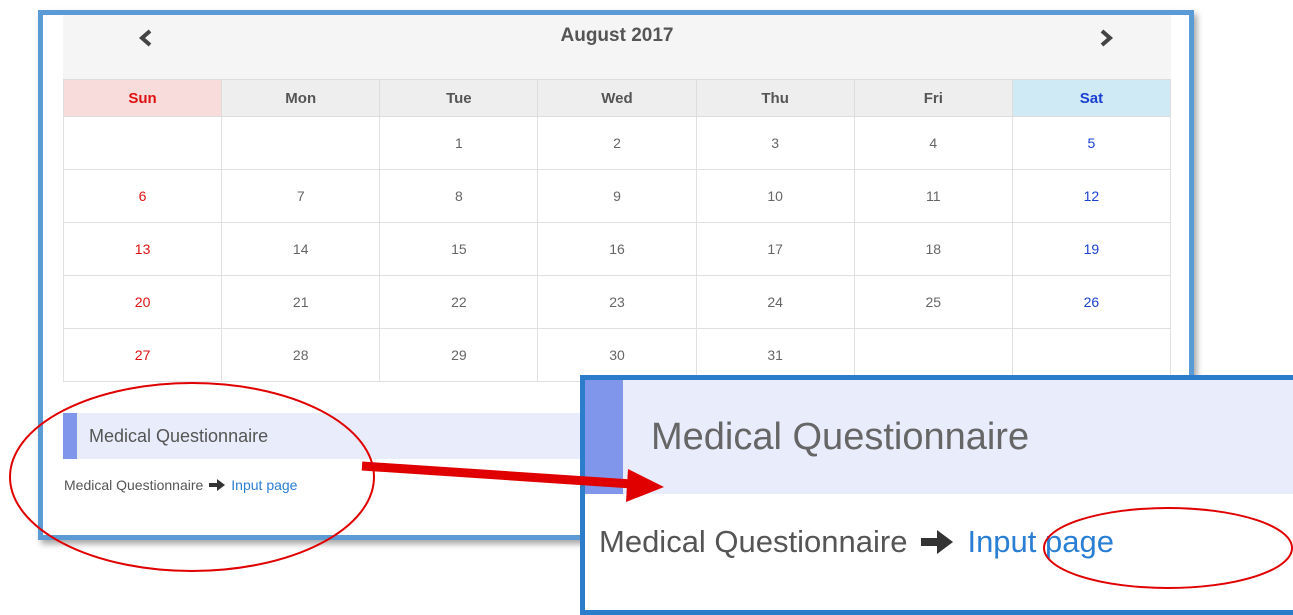 The height and width of the screenshot is (615, 1293). What do you see at coordinates (1091, 196) in the screenshot?
I see `calendar-day-cell: 12` at bounding box center [1091, 196].